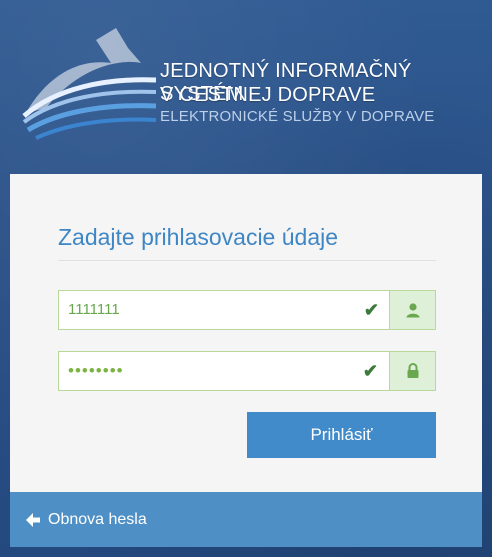 The width and height of the screenshot is (492, 557). I want to click on brand-title-line2: V CESTNEJ DOPRAVE, so click(268, 95).